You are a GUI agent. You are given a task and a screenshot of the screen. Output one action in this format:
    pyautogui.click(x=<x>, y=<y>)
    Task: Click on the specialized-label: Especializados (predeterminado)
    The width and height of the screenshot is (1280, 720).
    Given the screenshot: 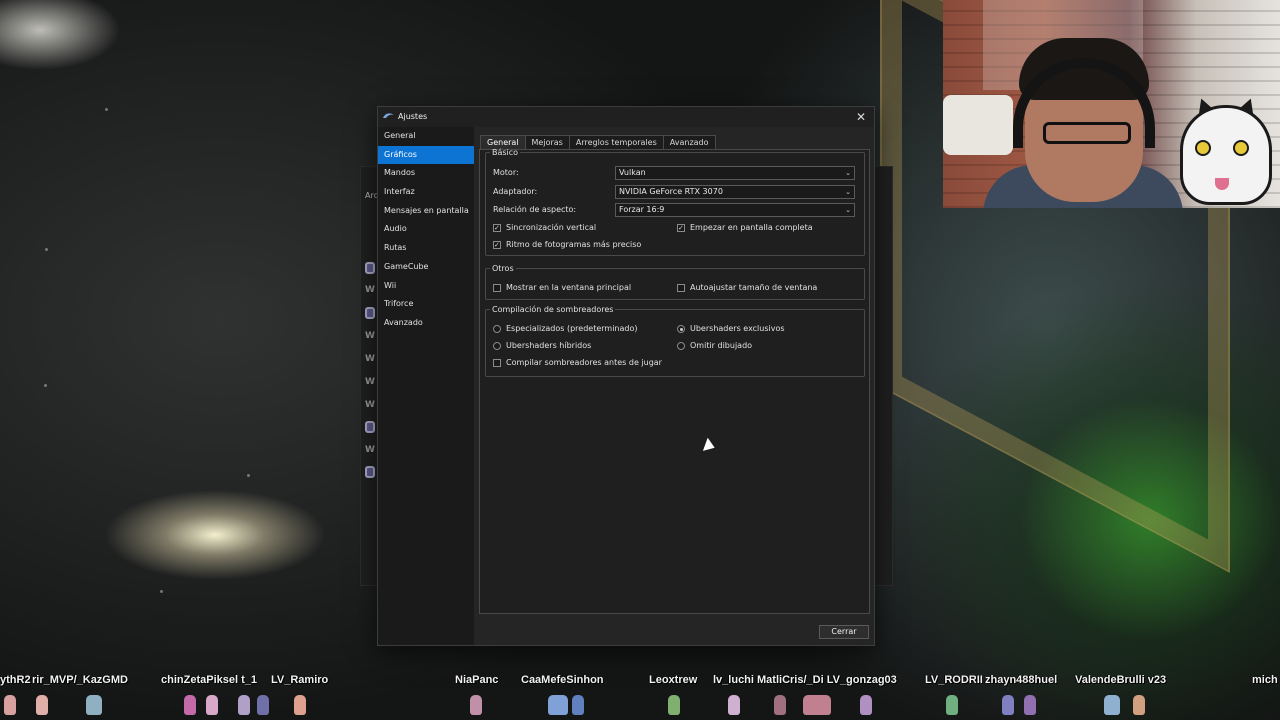 What is the action you would take?
    pyautogui.click(x=572, y=328)
    